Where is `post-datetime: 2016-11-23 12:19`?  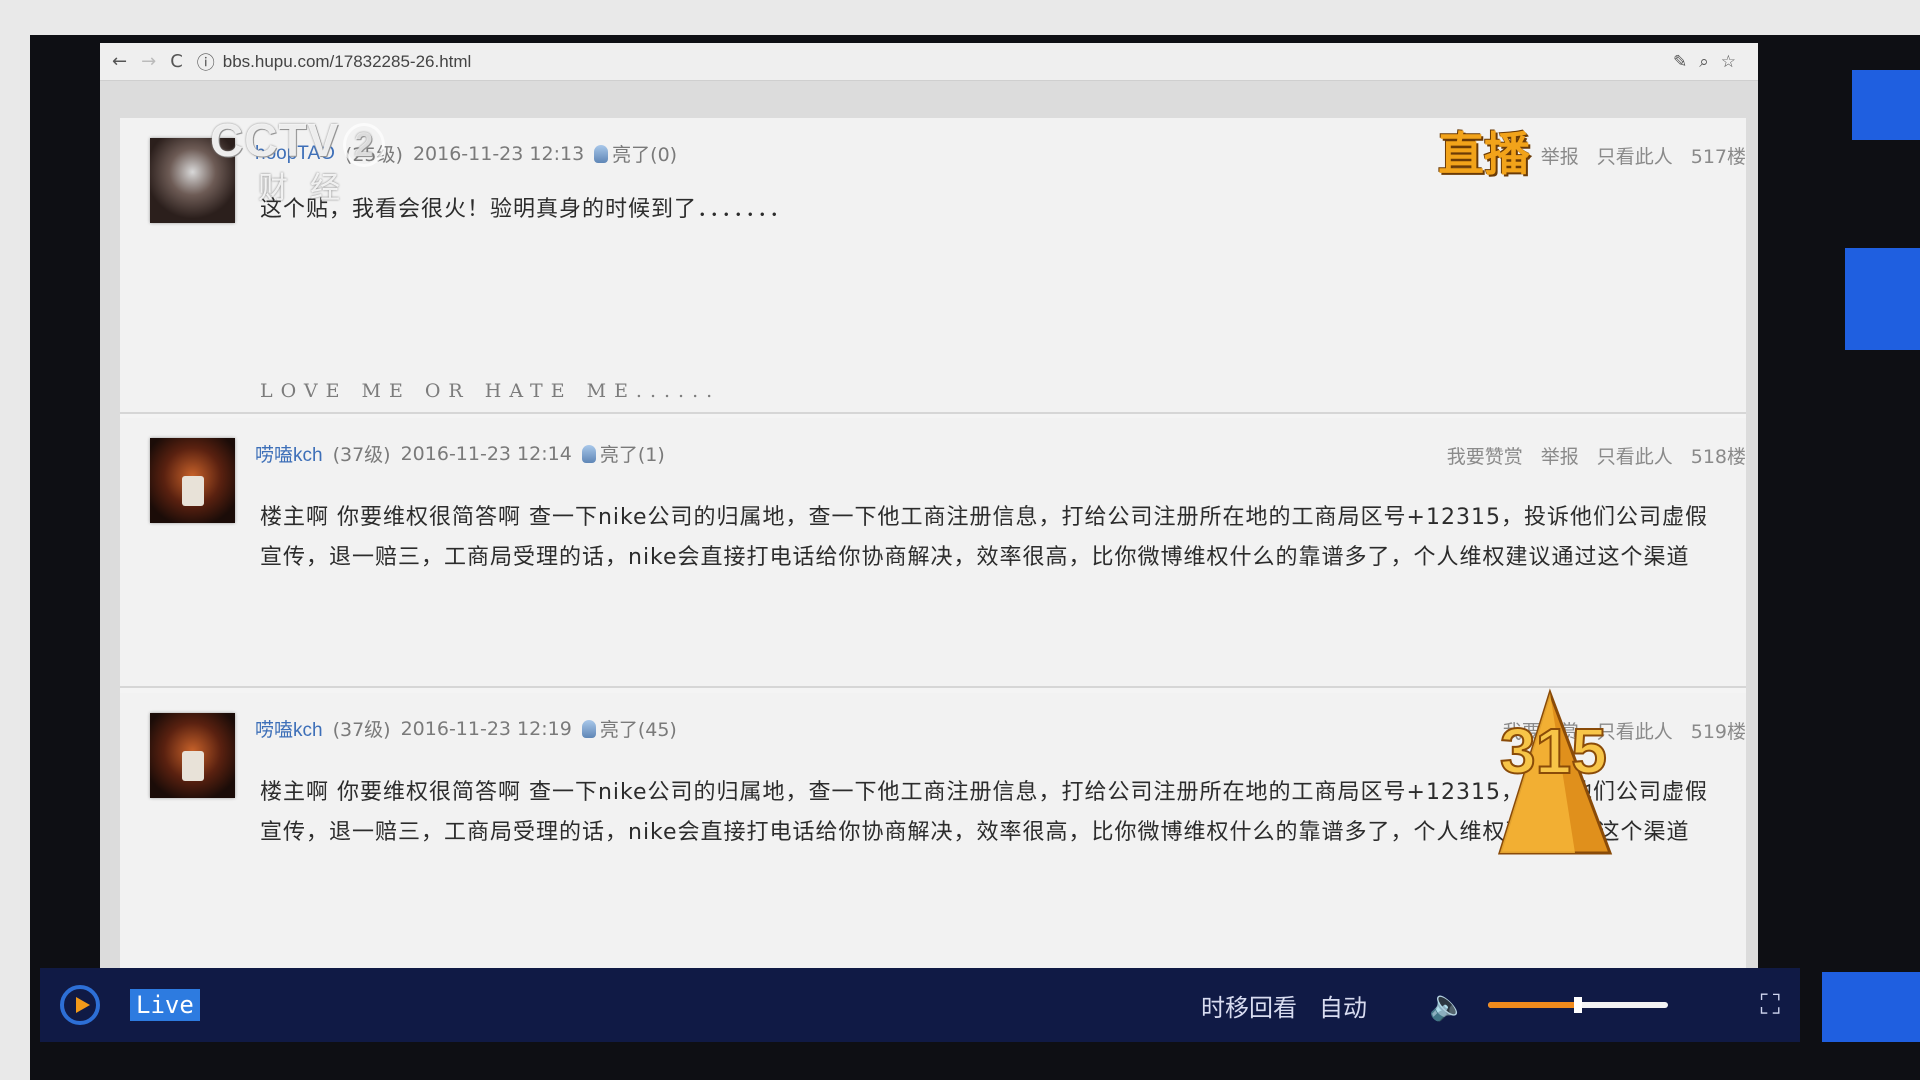 post-datetime: 2016-11-23 12:19 is located at coordinates (486, 728).